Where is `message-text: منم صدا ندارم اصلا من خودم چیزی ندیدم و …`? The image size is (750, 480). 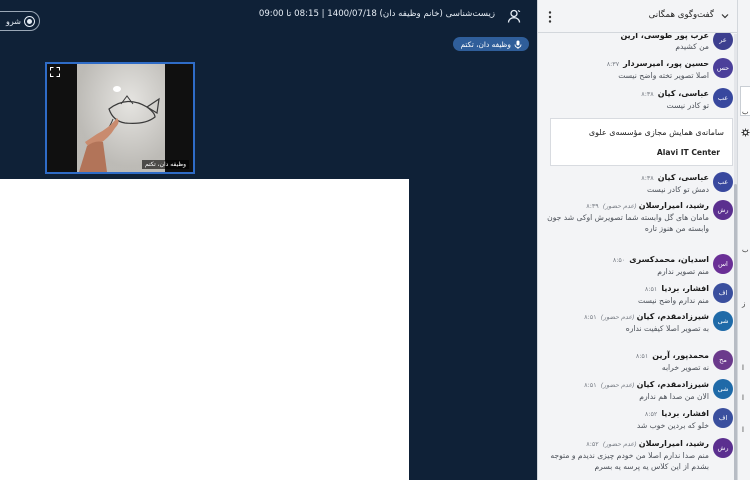
message-text: منم صدا ندارم اصلا من خودم چیزی ندیدم و … is located at coordinates (629, 461).